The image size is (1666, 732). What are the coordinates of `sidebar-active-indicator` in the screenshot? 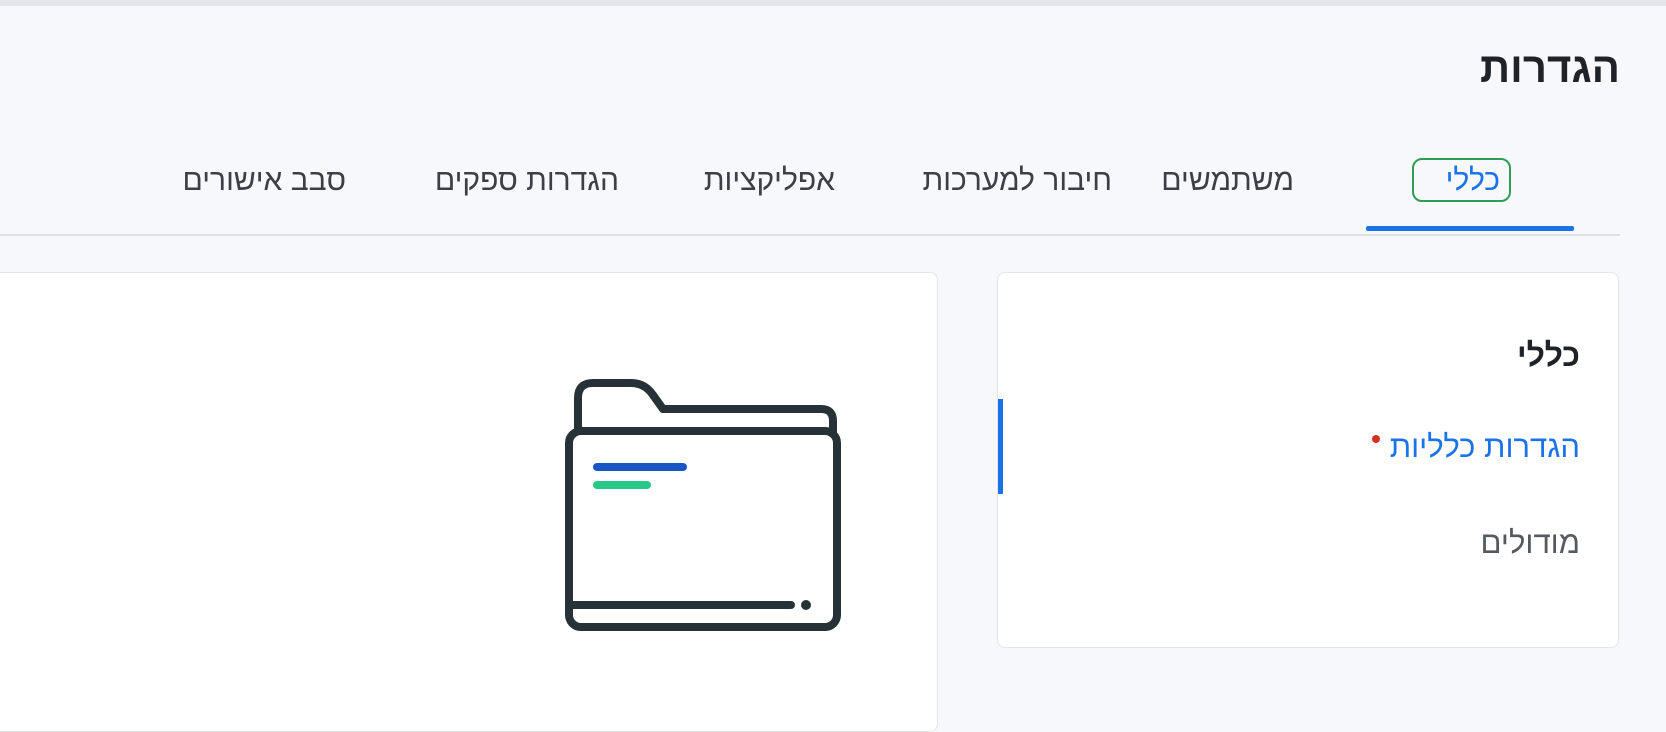 It's located at (1000, 446).